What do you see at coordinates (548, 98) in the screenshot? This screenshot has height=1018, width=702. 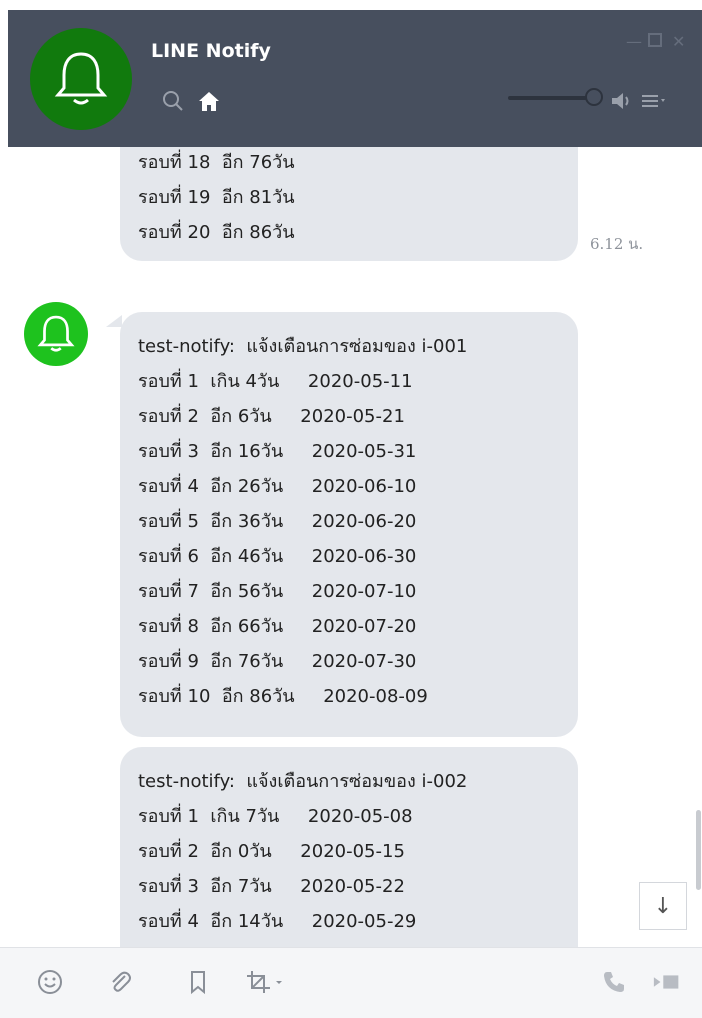 I see `volume-slider-track` at bounding box center [548, 98].